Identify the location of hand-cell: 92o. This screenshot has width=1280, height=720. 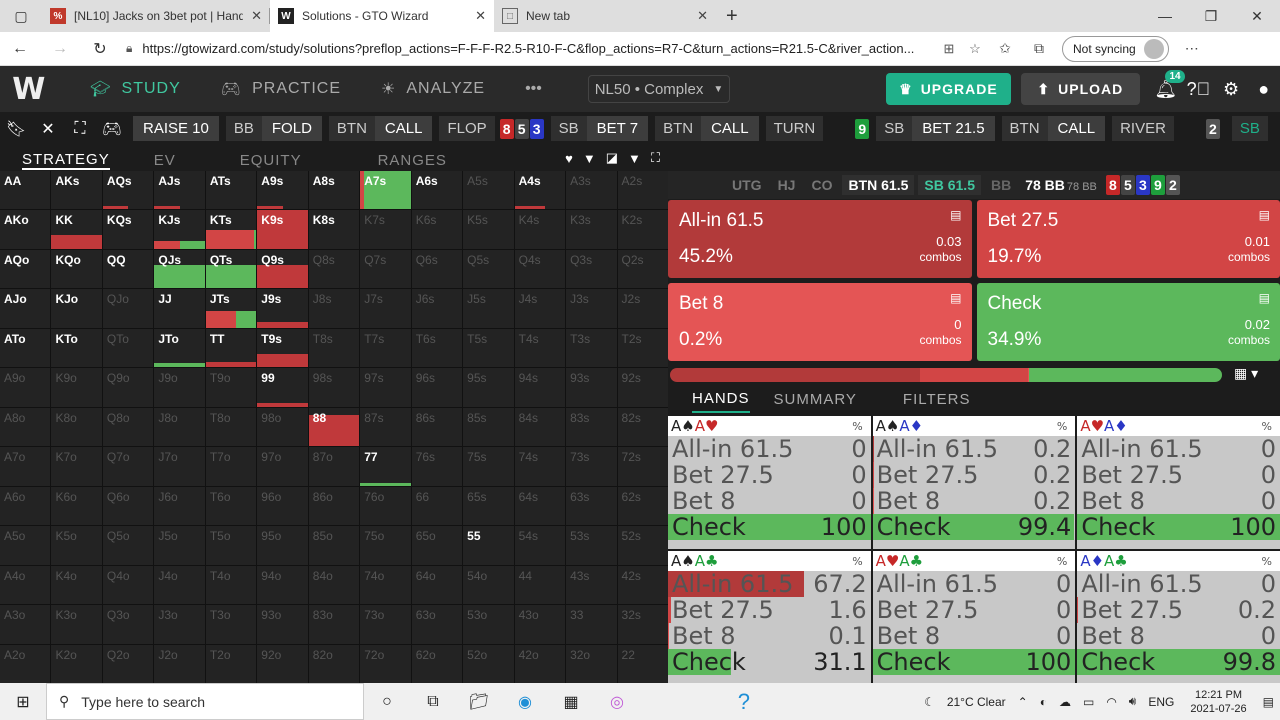
(282, 663).